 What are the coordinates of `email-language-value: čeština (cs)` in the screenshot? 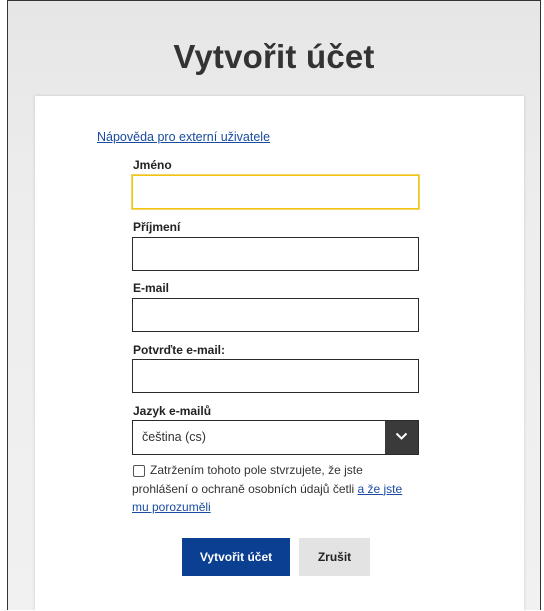 It's located at (174, 437).